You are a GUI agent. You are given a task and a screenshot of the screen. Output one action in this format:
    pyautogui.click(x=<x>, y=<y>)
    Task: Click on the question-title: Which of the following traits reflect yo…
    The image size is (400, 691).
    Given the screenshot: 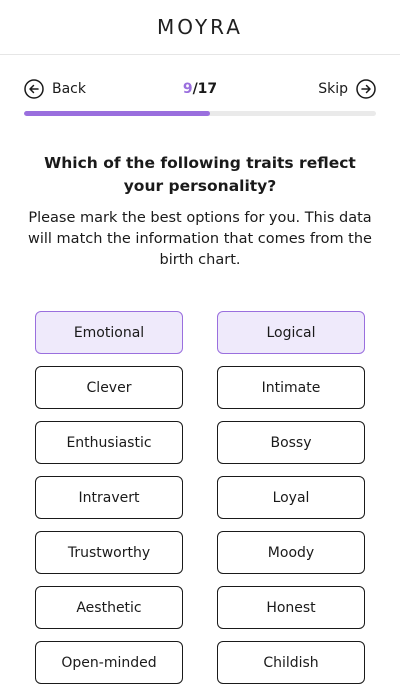 What is the action you would take?
    pyautogui.click(x=200, y=174)
    